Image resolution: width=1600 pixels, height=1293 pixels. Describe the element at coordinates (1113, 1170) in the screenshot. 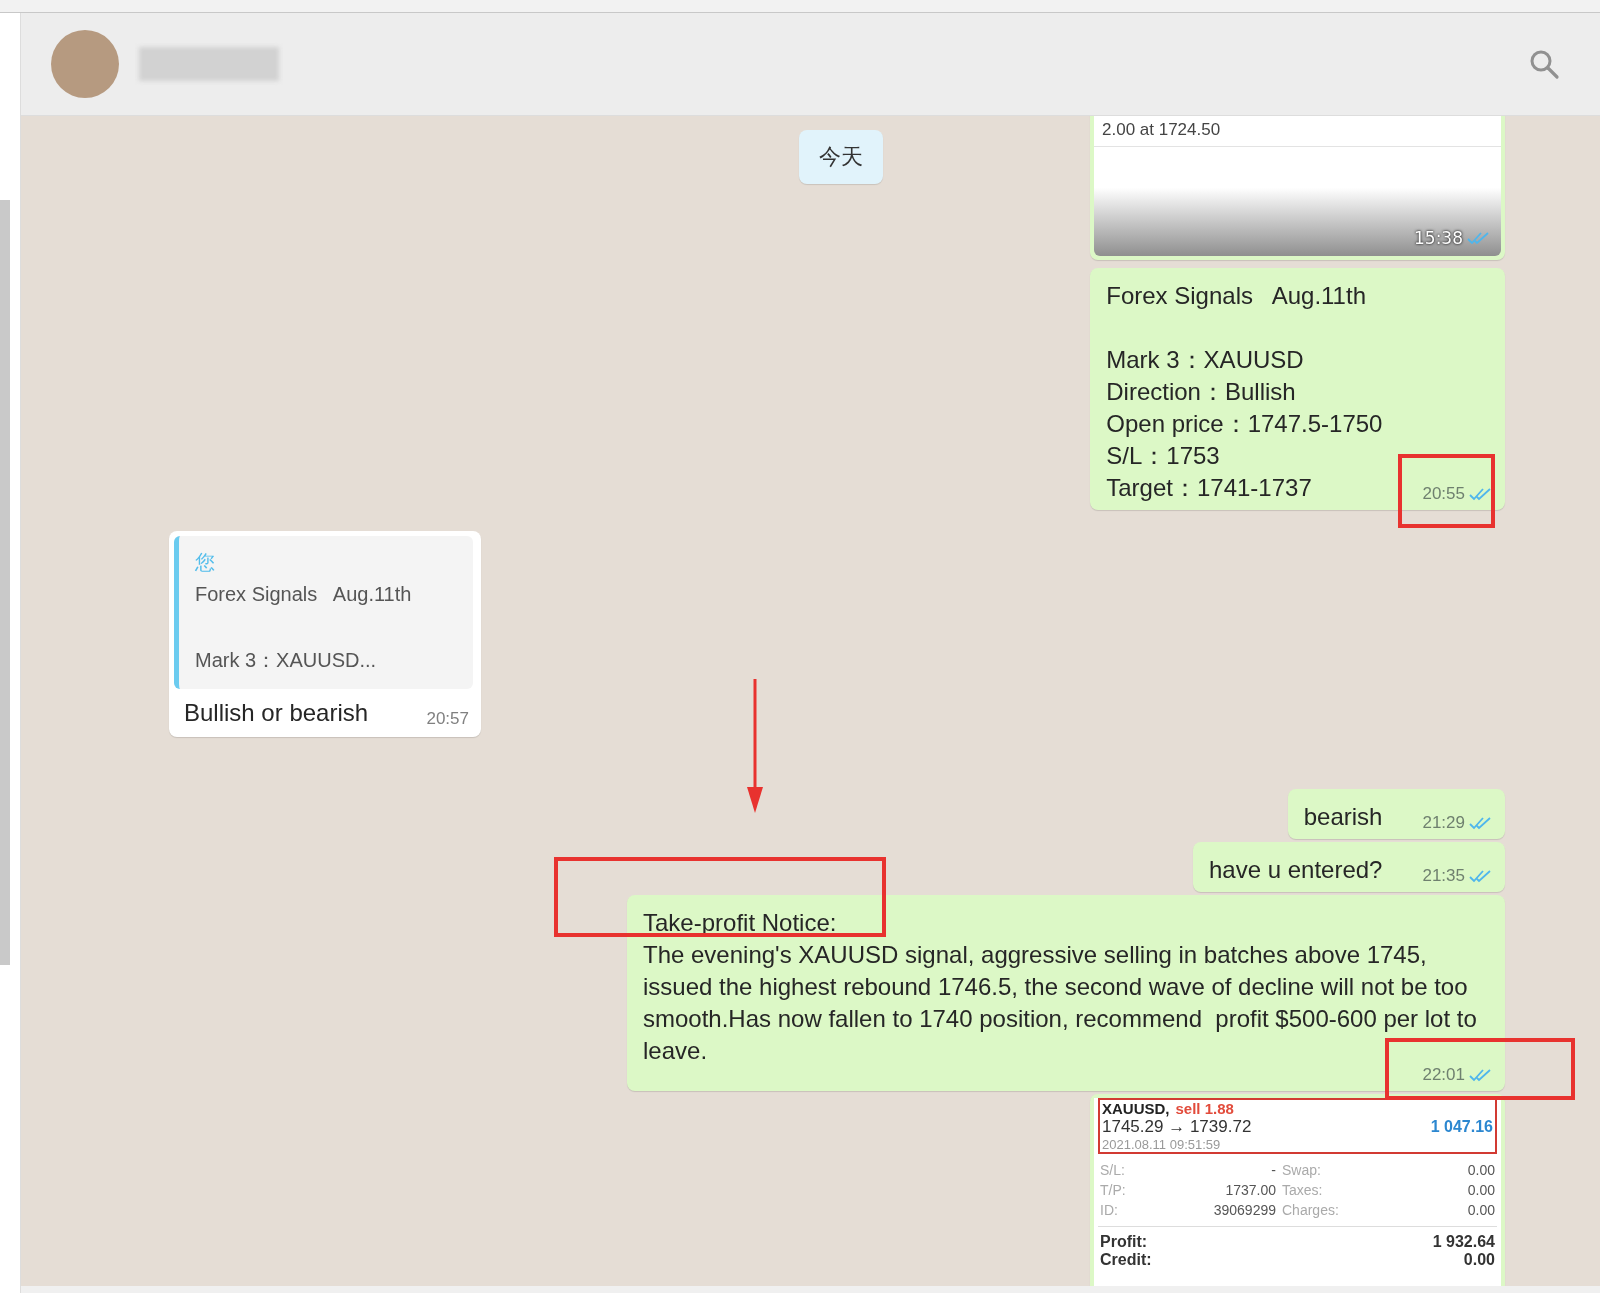

I see `detail-label: S/L:` at that location.